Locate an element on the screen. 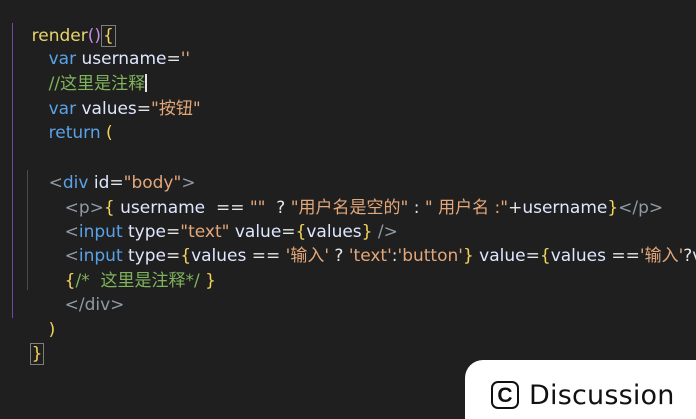  string: " 用户名 :" is located at coordinates (466, 208).